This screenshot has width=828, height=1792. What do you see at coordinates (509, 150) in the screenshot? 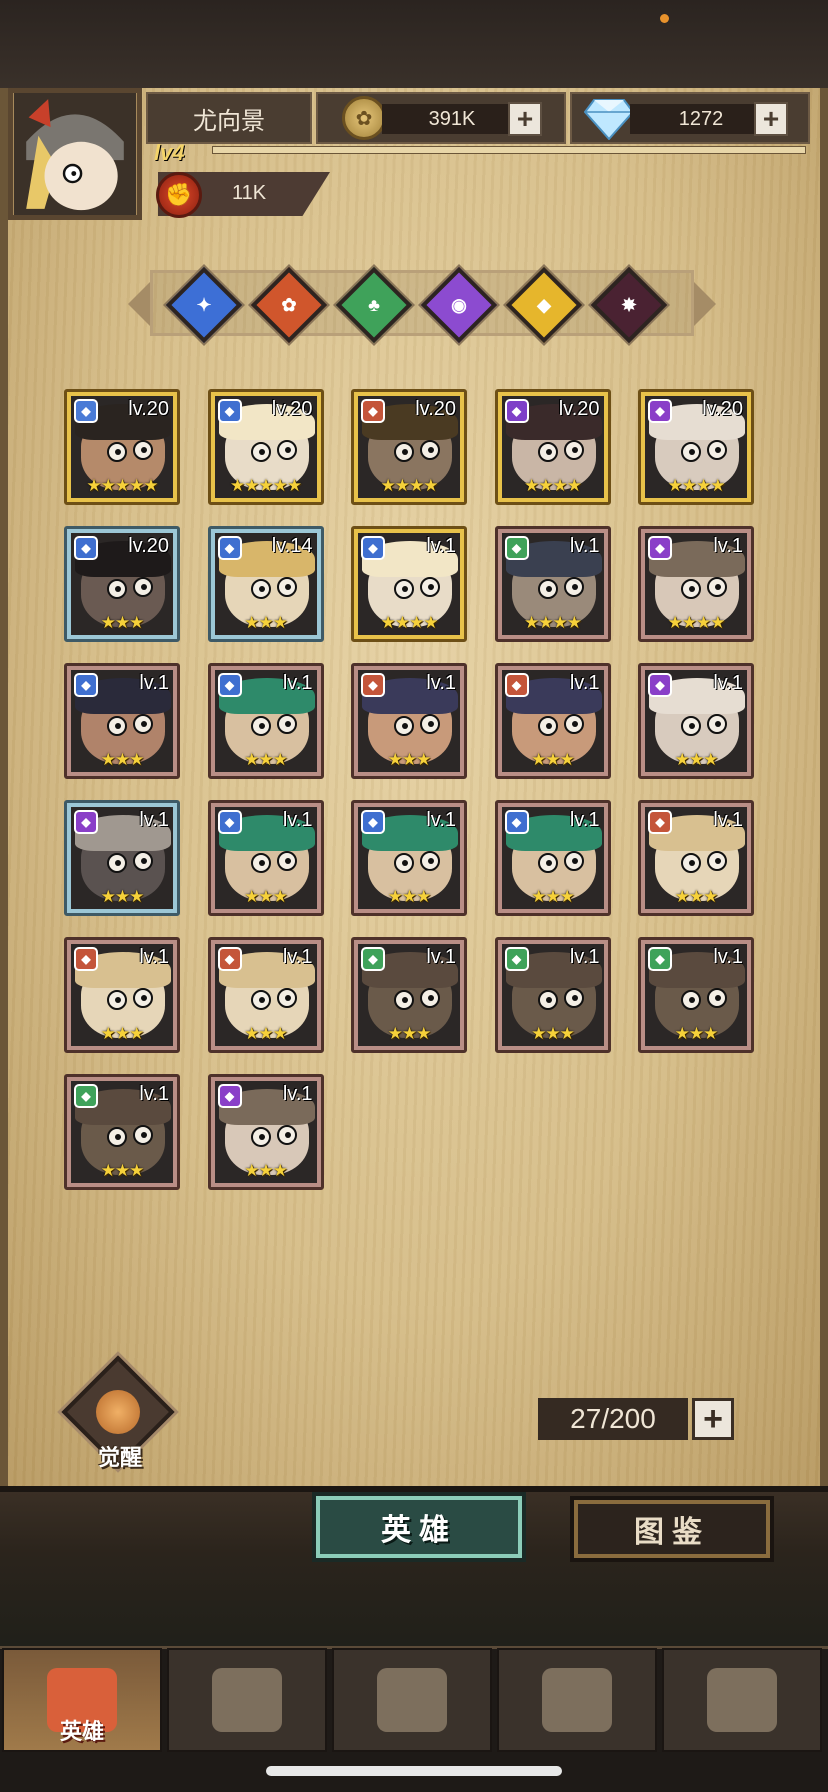
I see `experience-bar` at bounding box center [509, 150].